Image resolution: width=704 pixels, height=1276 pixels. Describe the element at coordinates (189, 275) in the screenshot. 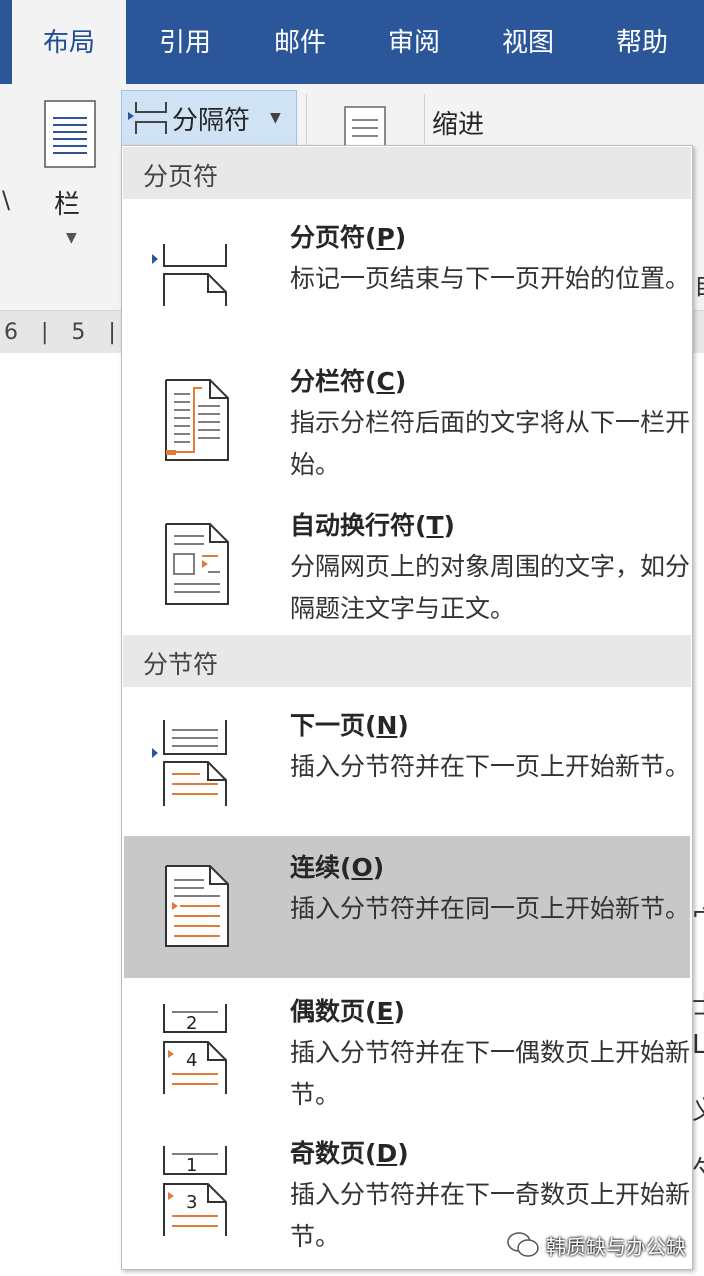

I see `page-break-icon` at that location.